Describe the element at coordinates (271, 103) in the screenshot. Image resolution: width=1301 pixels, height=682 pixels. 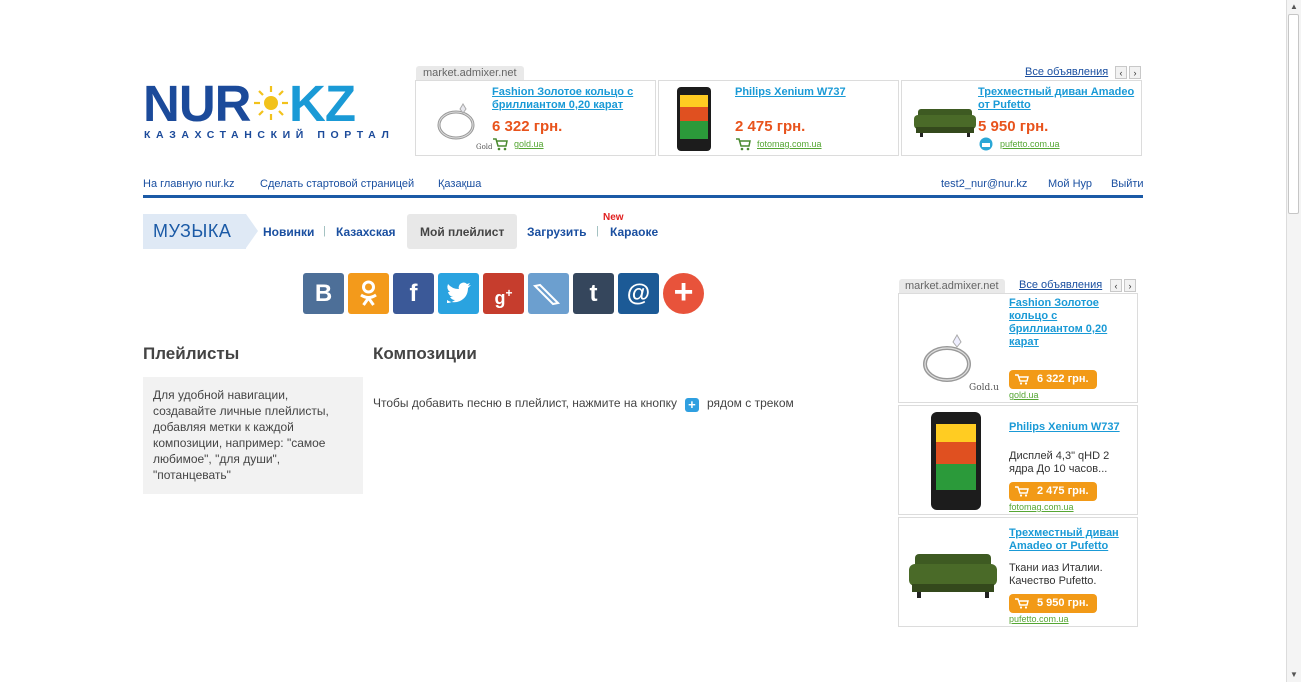
I see `sun-icon` at that location.